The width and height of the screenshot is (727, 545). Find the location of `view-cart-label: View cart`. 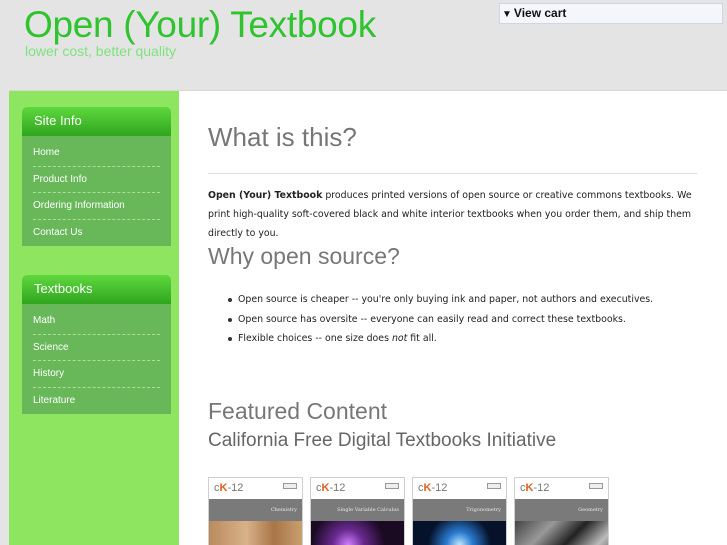

view-cart-label: View cart is located at coordinates (540, 13).